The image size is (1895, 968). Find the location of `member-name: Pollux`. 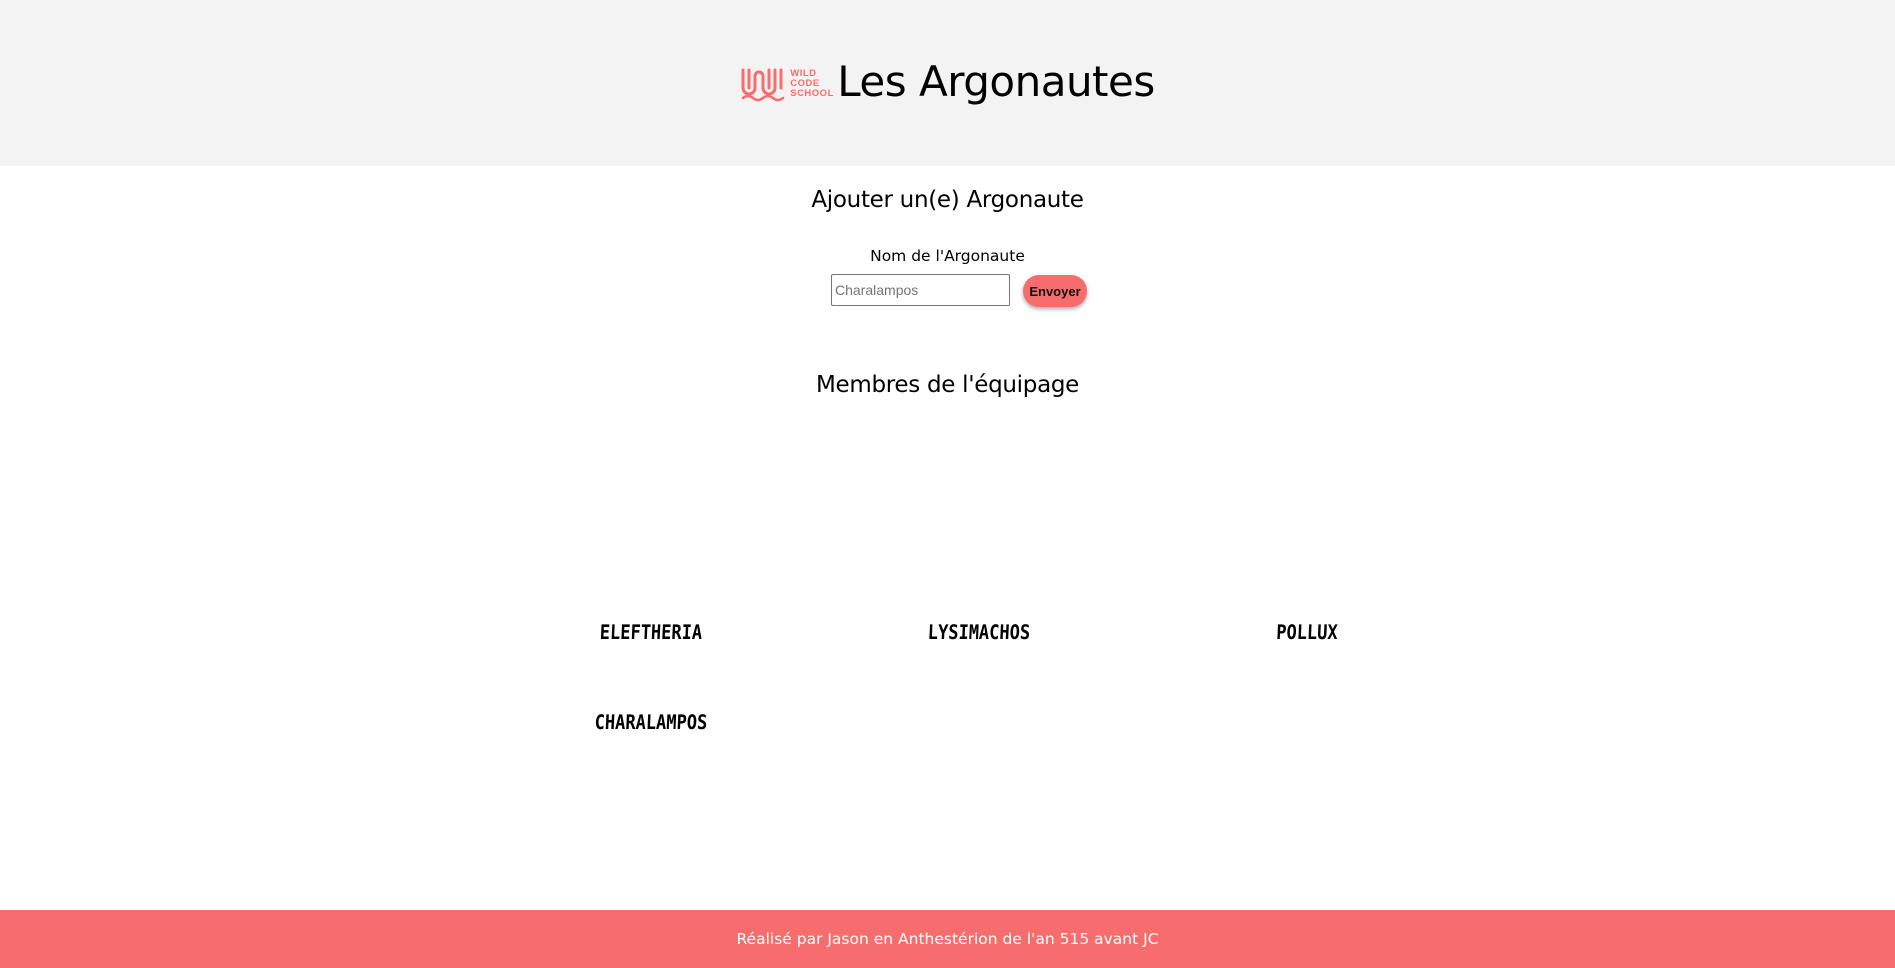

member-name: Pollux is located at coordinates (1307, 632).